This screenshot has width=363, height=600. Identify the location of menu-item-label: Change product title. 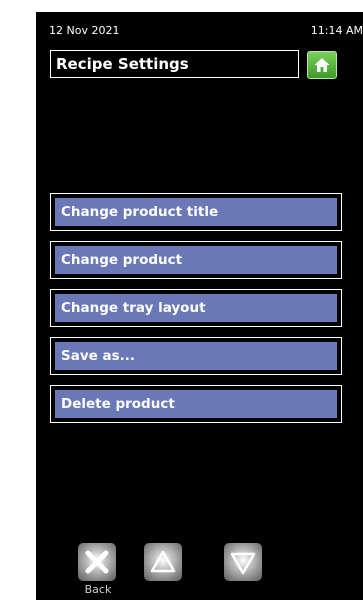
(196, 212).